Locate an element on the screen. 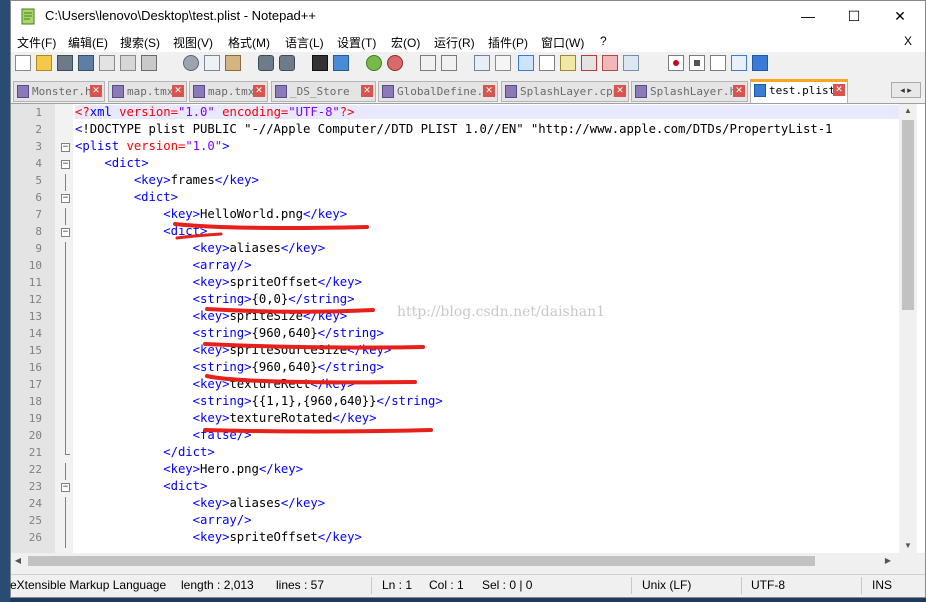 This screenshot has width=926, height=602. code-line: <string>{0,0}</string> is located at coordinates (273, 299).